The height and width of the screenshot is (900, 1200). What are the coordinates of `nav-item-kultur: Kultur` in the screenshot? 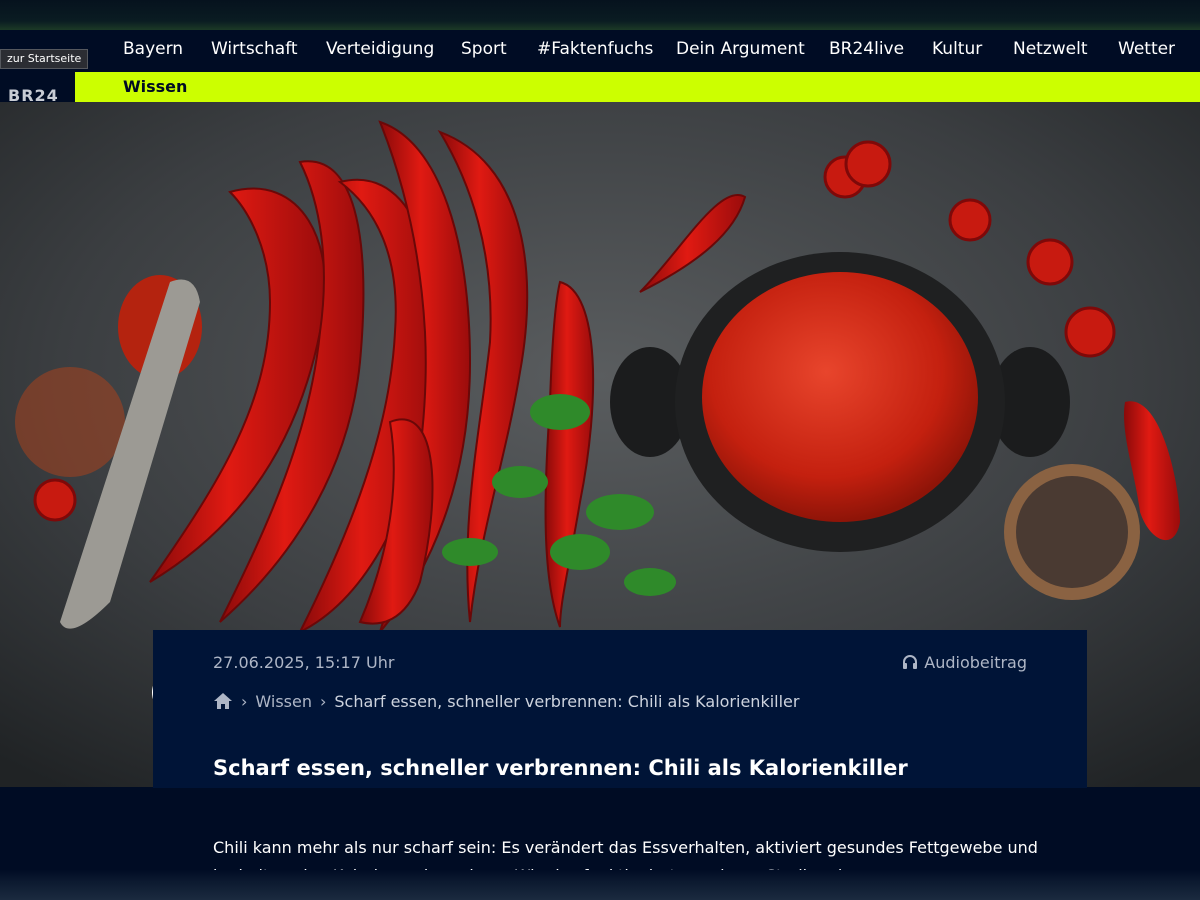 It's located at (957, 49).